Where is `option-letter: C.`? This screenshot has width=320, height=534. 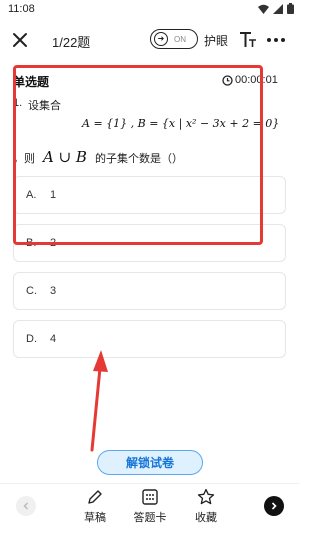 option-letter: C. is located at coordinates (31, 291).